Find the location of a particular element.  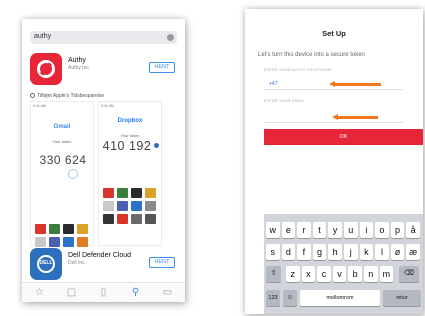

key-å: å is located at coordinates (413, 230).